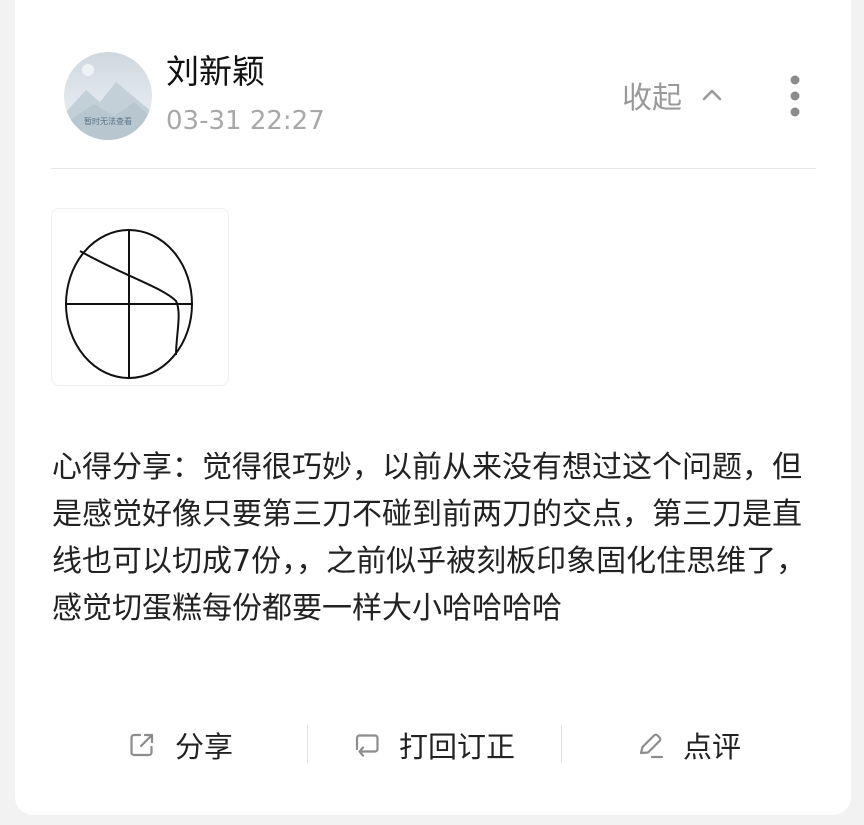 The image size is (864, 825). I want to click on comment-label: 点评, so click(712, 747).